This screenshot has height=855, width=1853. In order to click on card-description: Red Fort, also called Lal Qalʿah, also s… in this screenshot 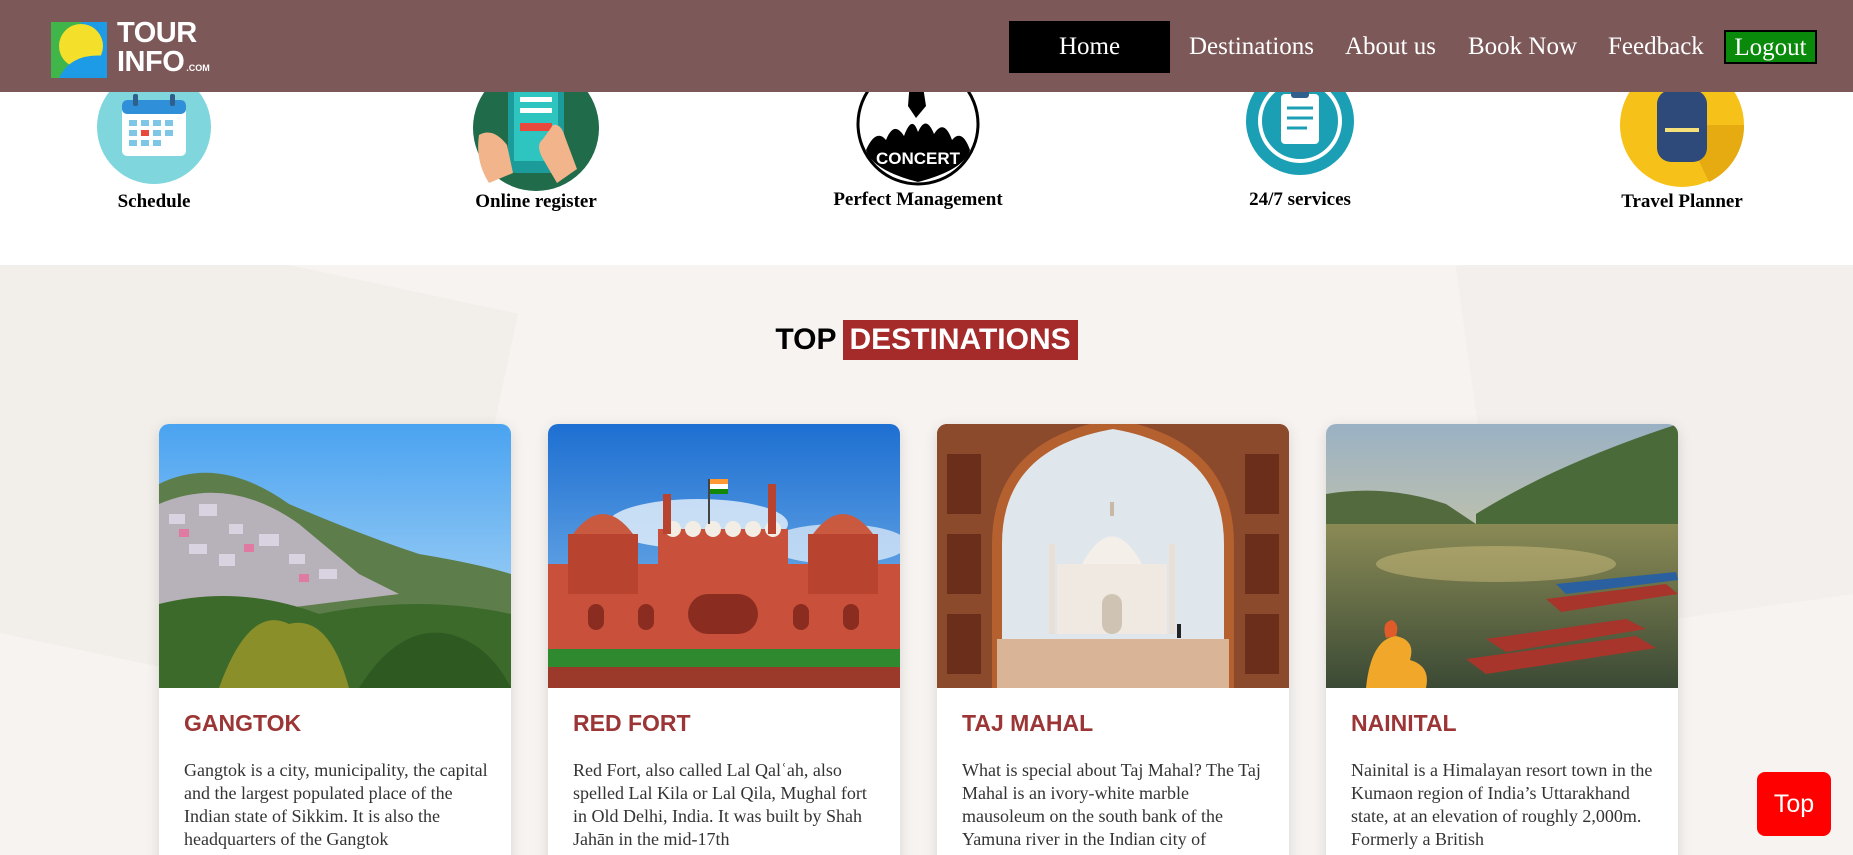, I will do `click(720, 804)`.